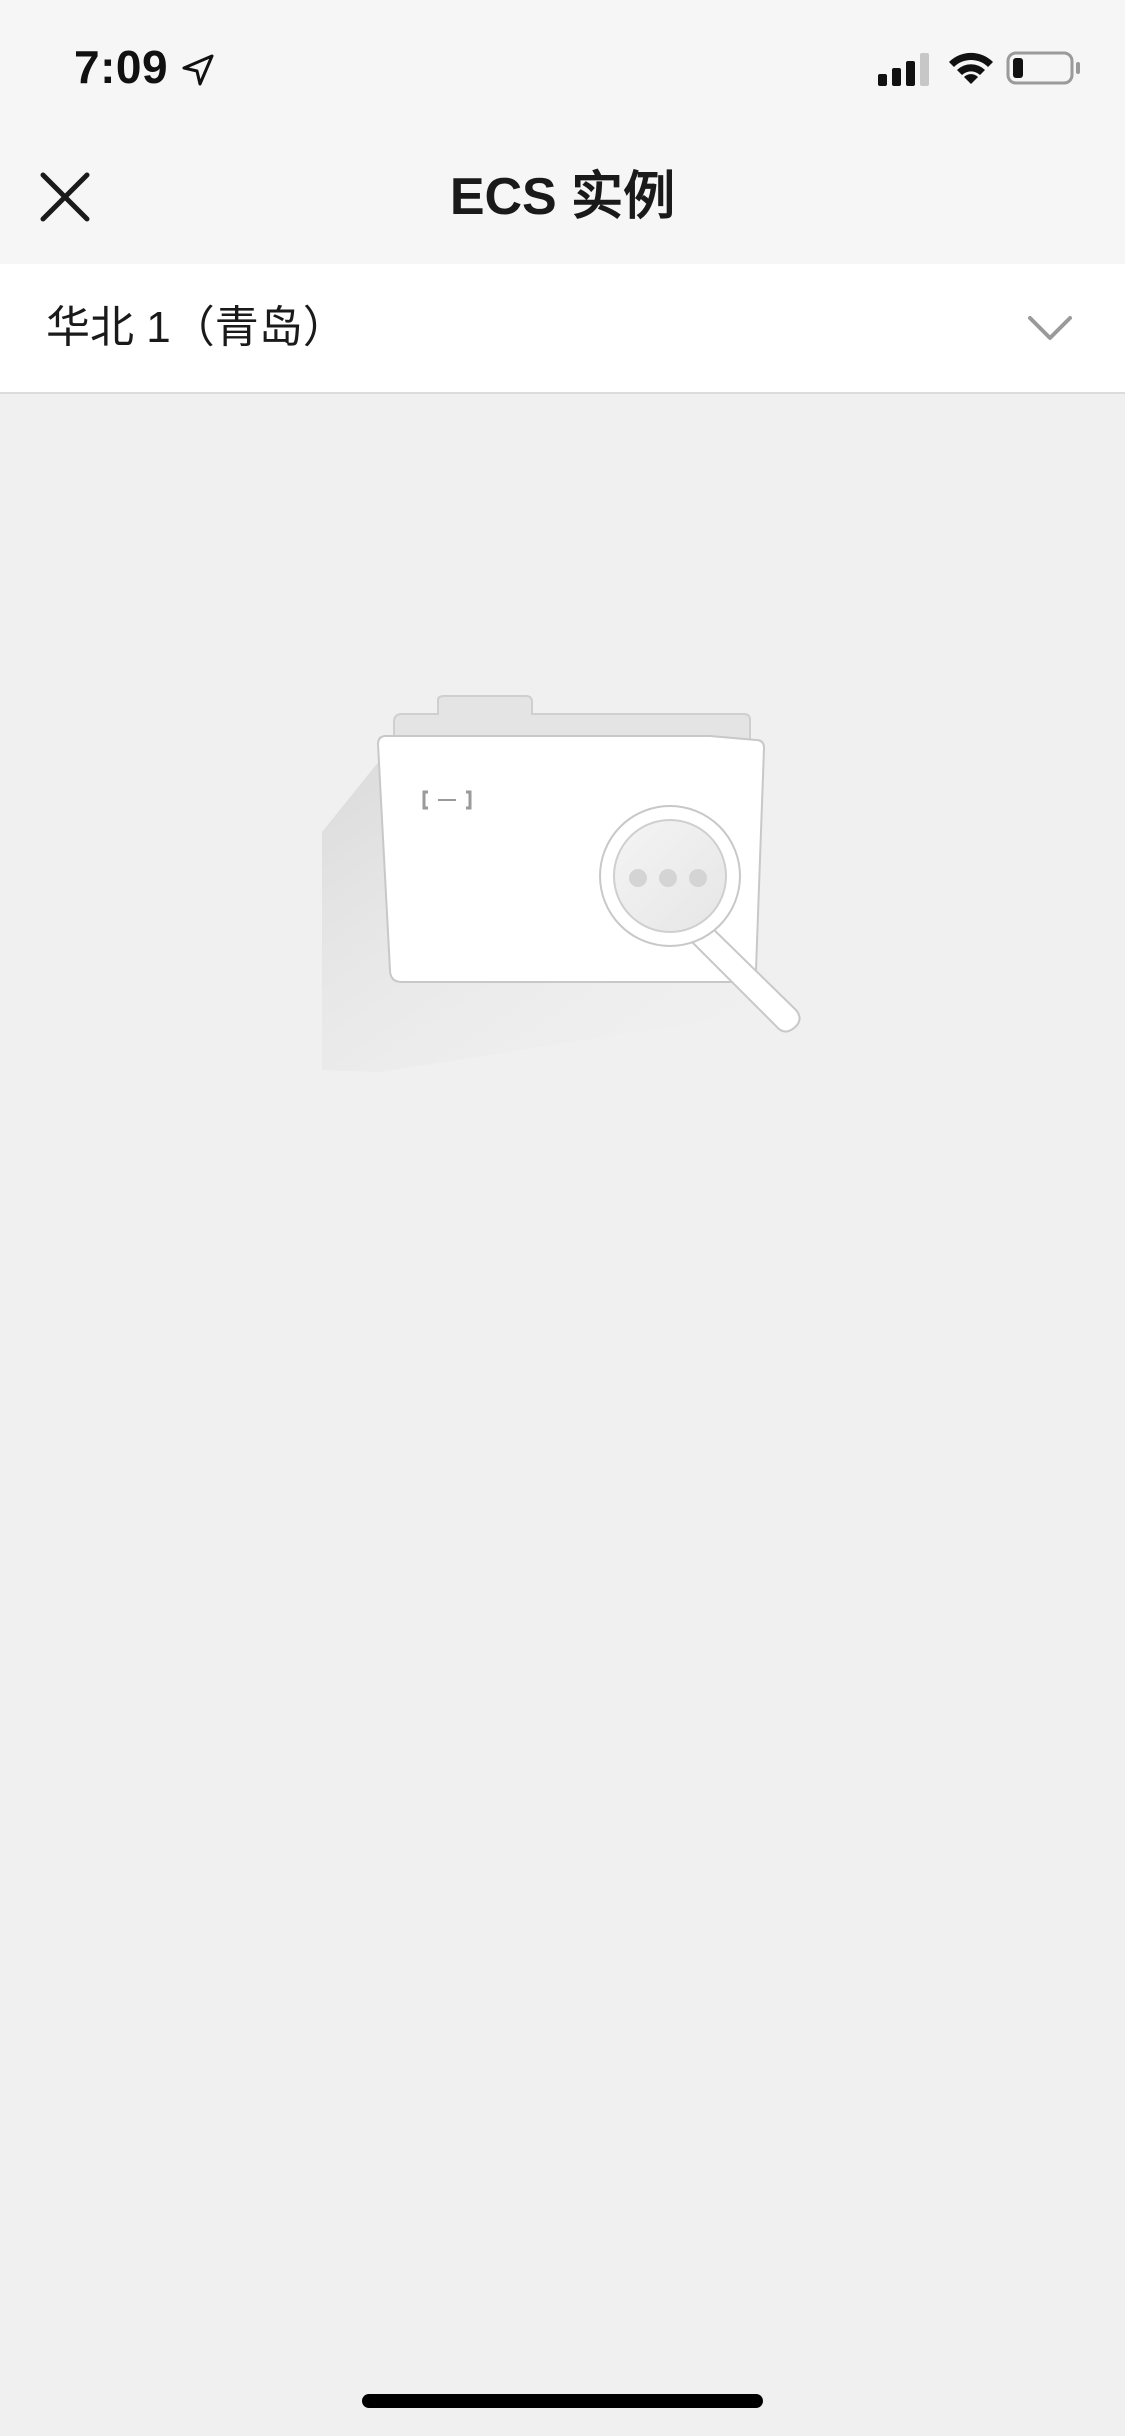 The width and height of the screenshot is (1125, 2436). Describe the element at coordinates (1043, 68) in the screenshot. I see `battery-icon` at that location.